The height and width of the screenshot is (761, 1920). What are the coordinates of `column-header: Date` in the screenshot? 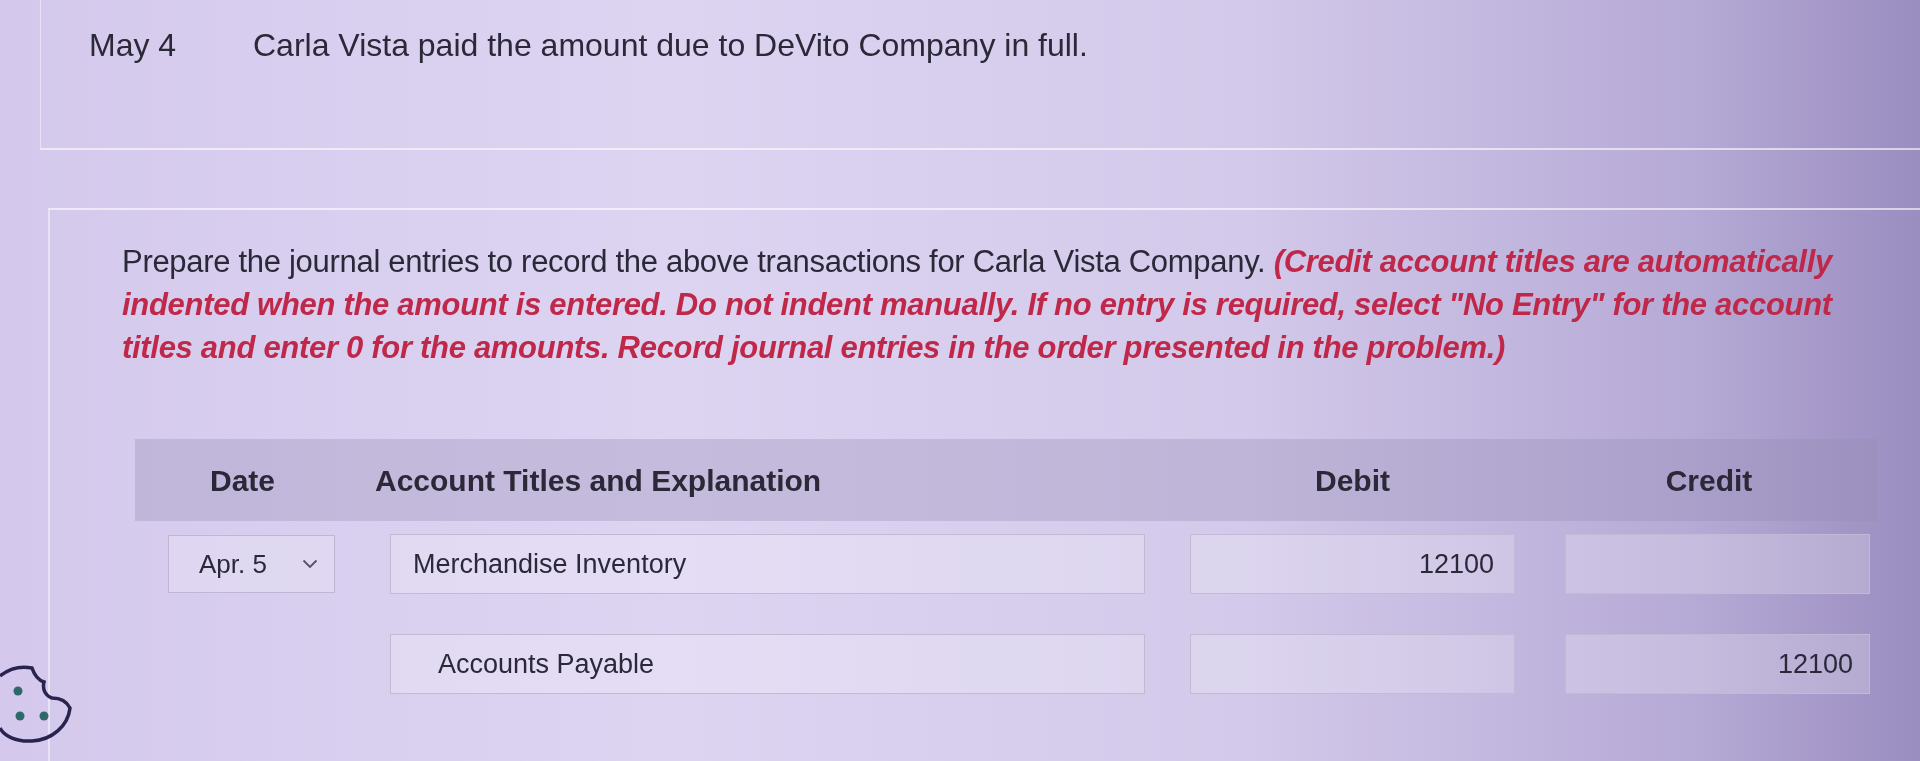 It's located at (243, 480).